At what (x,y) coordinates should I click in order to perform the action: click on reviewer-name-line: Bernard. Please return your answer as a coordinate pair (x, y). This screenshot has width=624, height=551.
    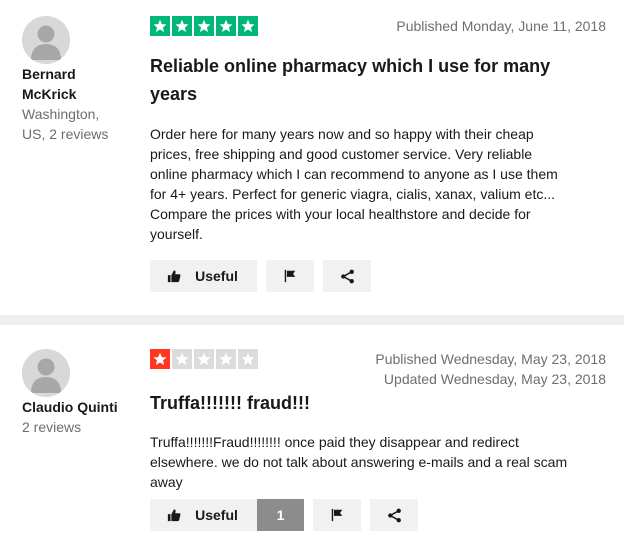
    Looking at the image, I should click on (49, 74).